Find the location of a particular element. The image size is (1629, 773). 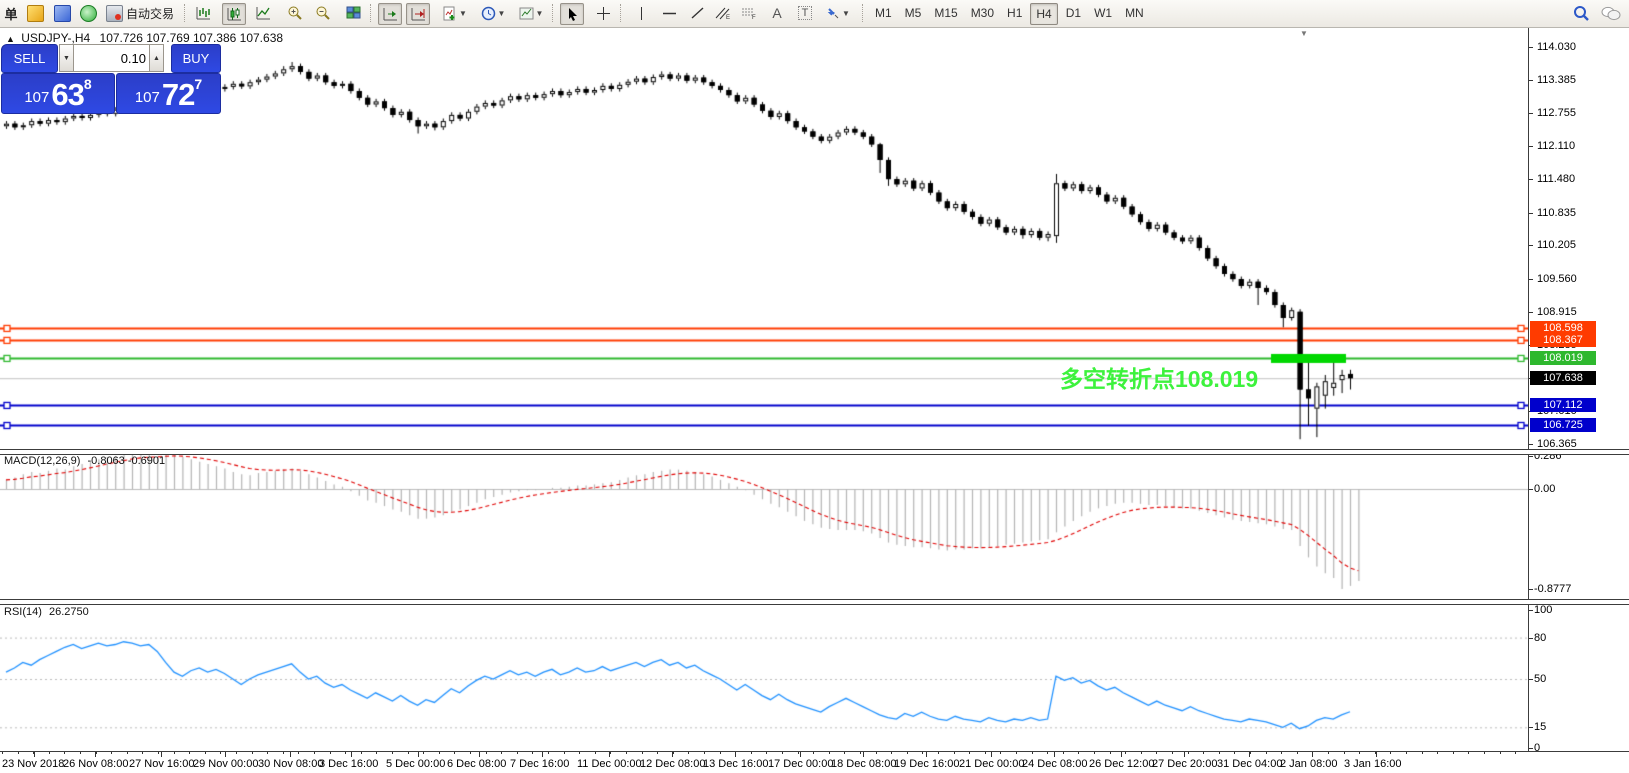

sell-price-tile: 107 63 8 is located at coordinates (58, 93).